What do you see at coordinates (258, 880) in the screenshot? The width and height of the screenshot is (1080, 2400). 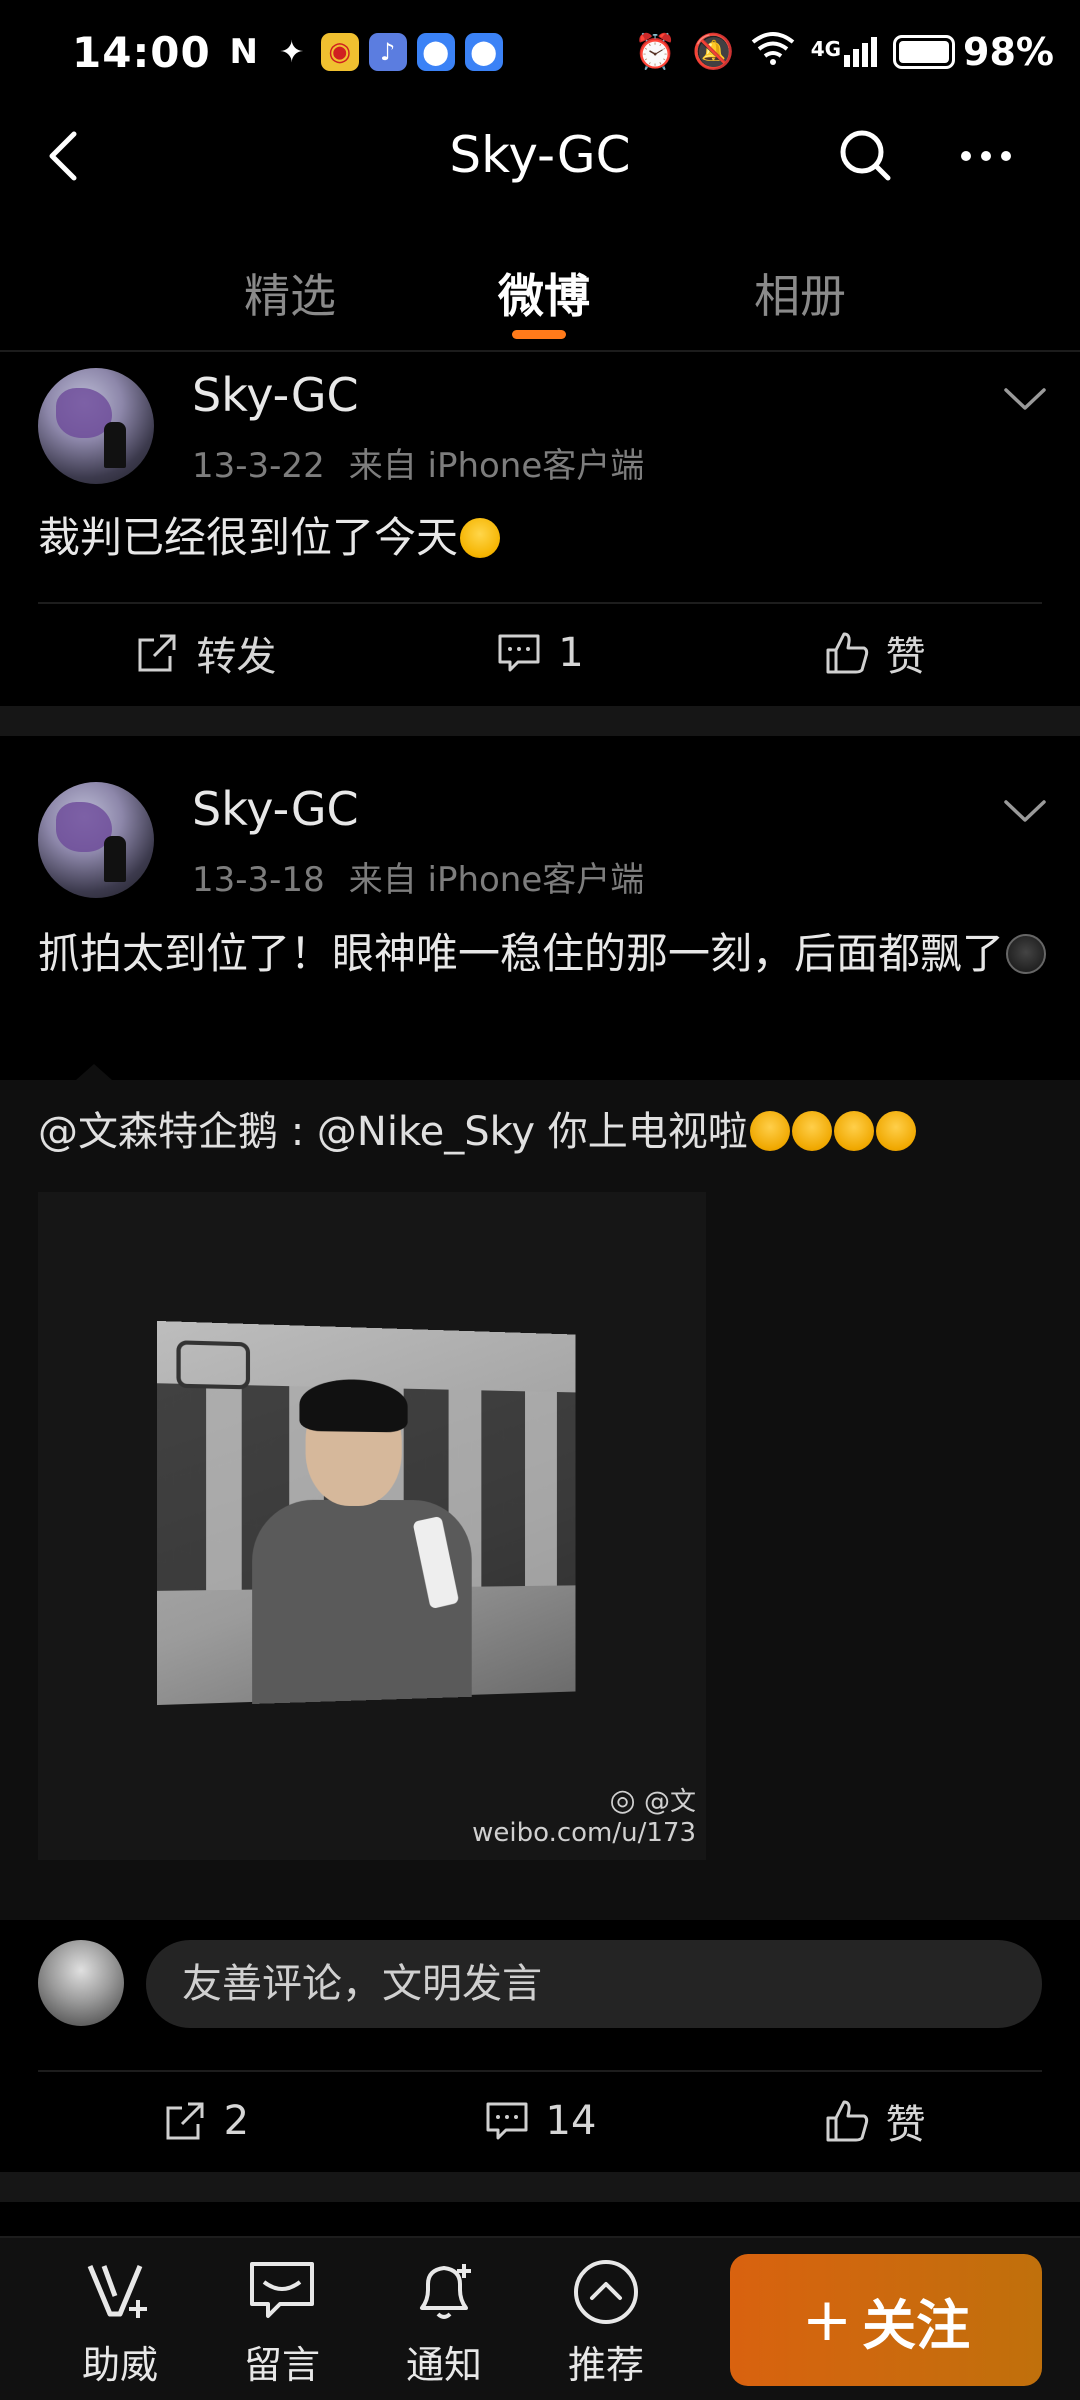 I see `post-date: 13-3-18` at bounding box center [258, 880].